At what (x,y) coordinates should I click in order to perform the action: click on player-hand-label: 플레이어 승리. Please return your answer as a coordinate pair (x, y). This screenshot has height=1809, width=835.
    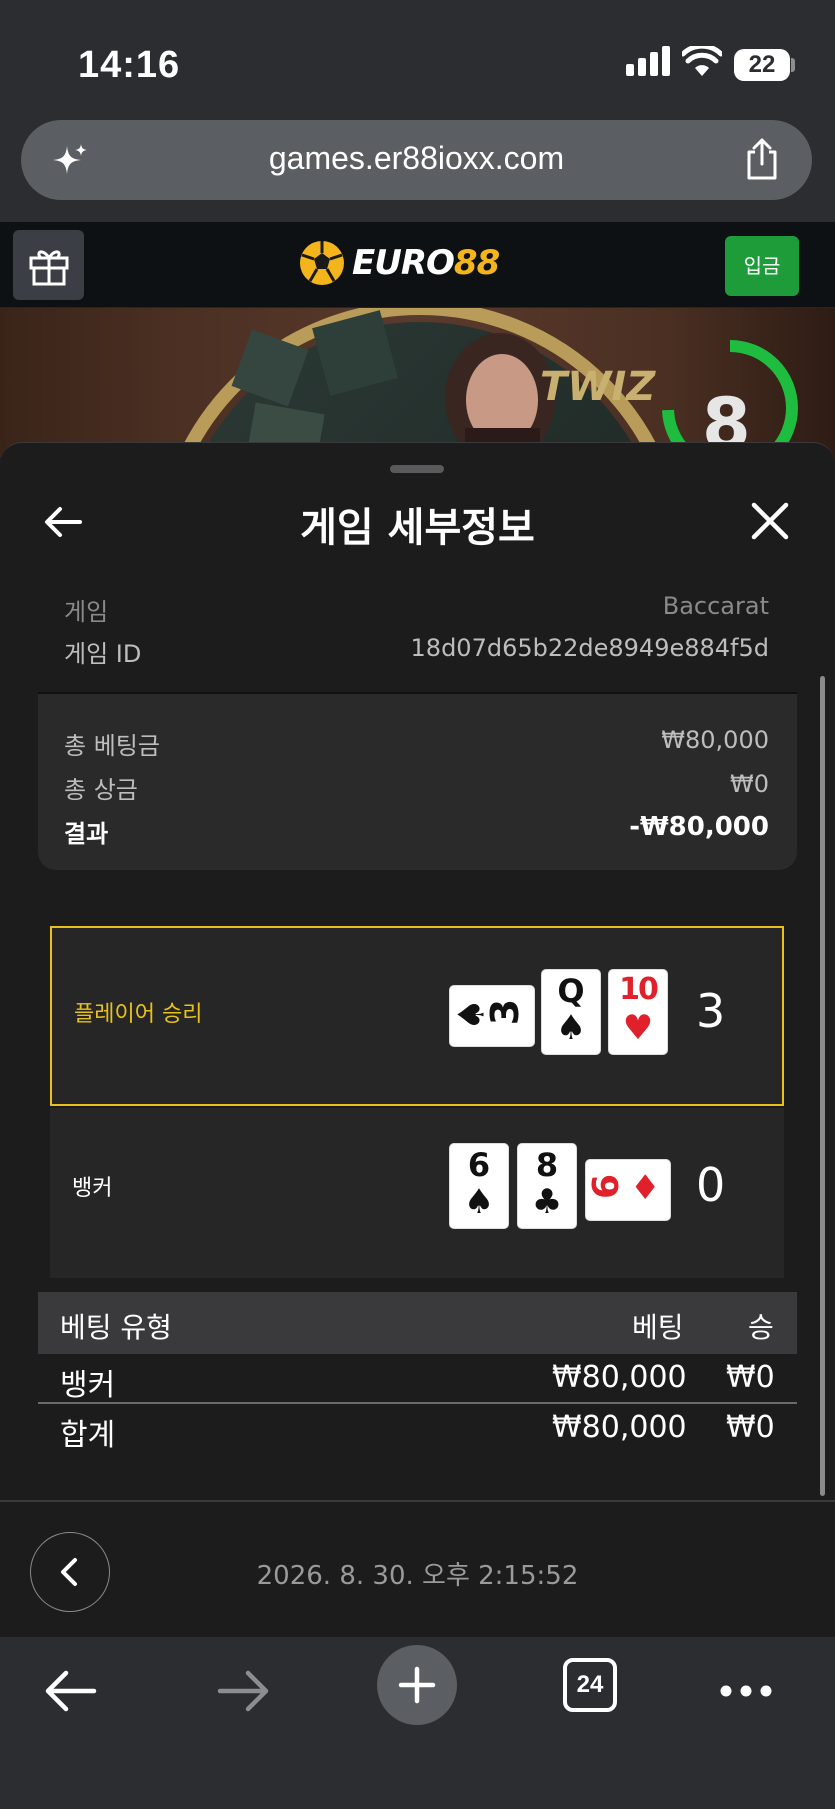
    Looking at the image, I should click on (138, 1014).